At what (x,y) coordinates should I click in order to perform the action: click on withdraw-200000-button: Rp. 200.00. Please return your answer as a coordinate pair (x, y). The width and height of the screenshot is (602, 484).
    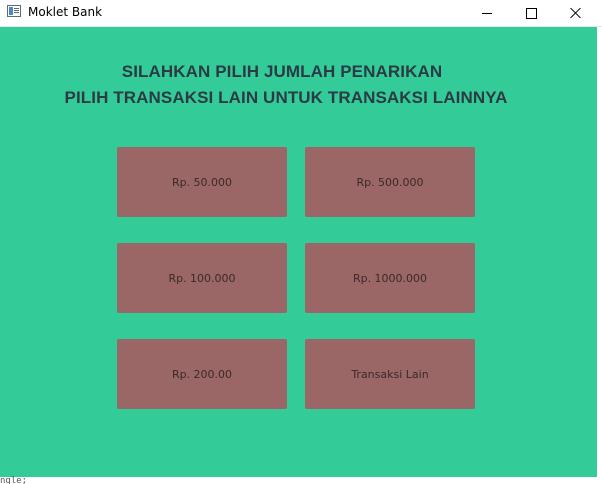
    Looking at the image, I should click on (202, 374).